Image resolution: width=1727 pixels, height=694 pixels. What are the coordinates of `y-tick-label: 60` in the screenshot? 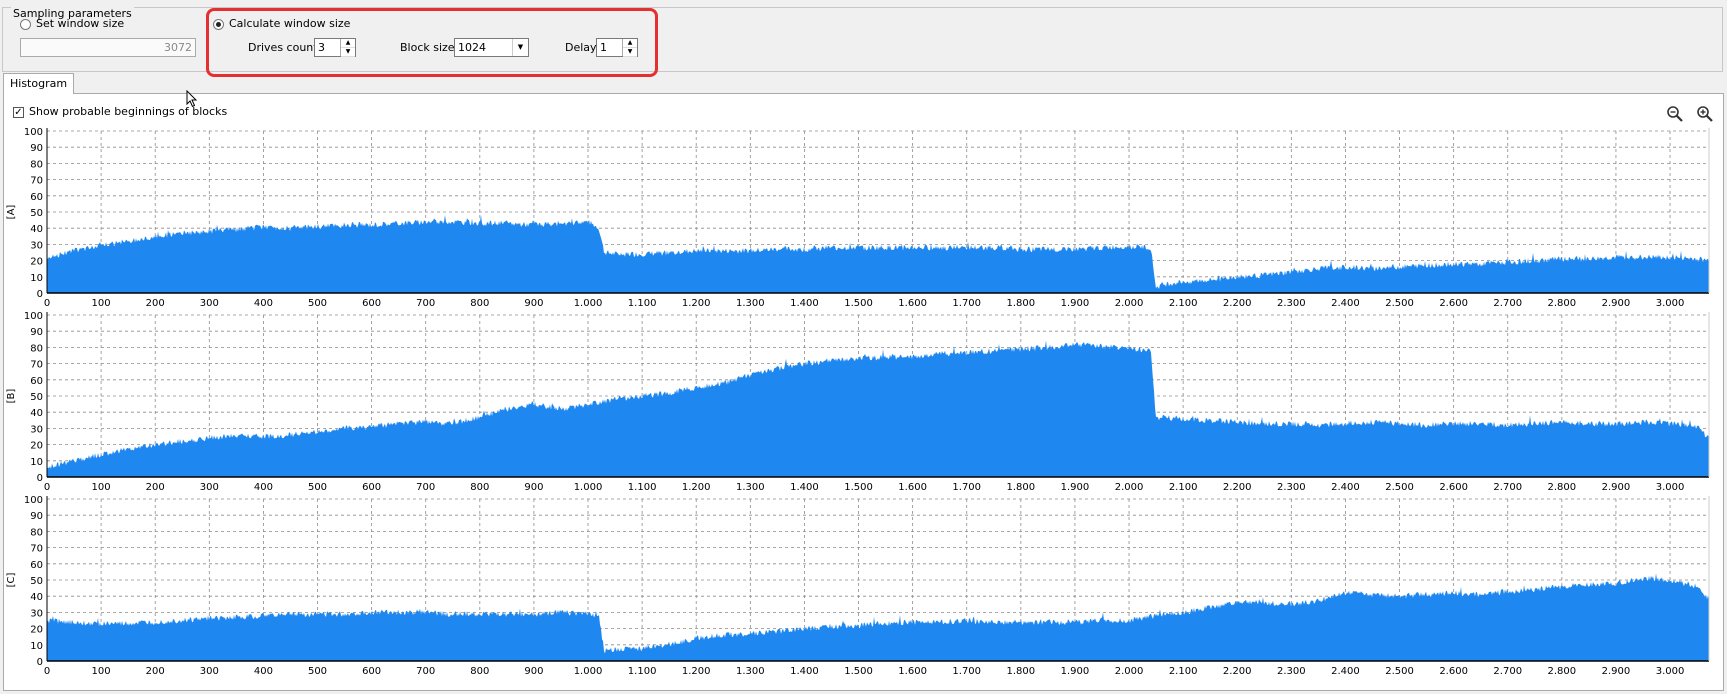 It's located at (36, 197).